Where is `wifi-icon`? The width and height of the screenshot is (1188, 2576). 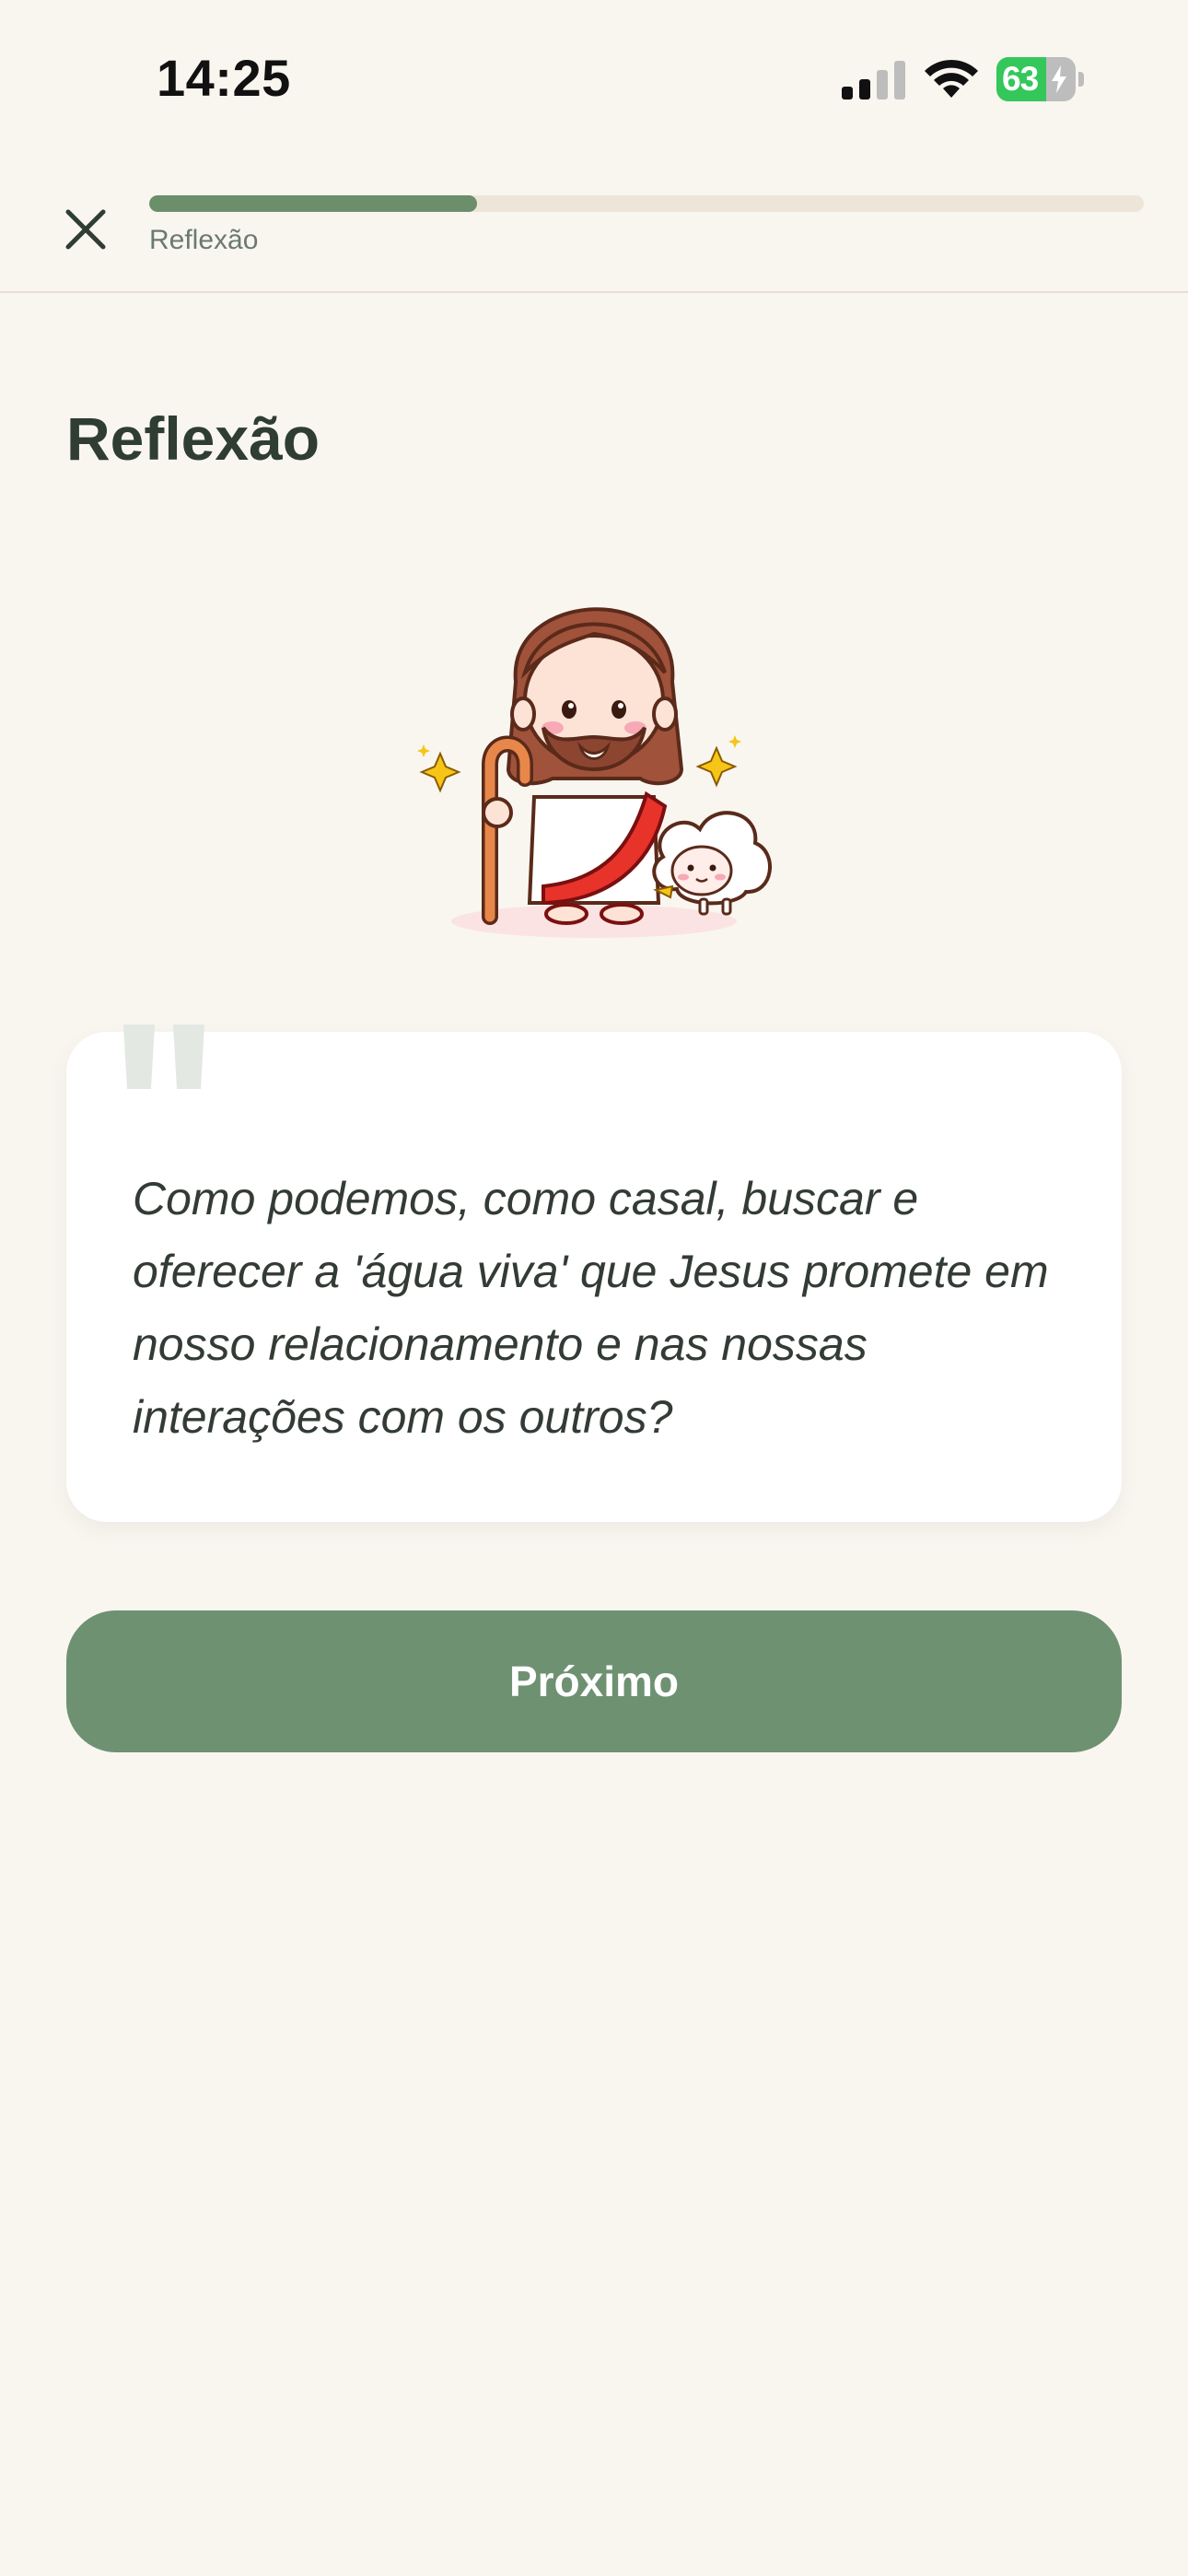 wifi-icon is located at coordinates (951, 78).